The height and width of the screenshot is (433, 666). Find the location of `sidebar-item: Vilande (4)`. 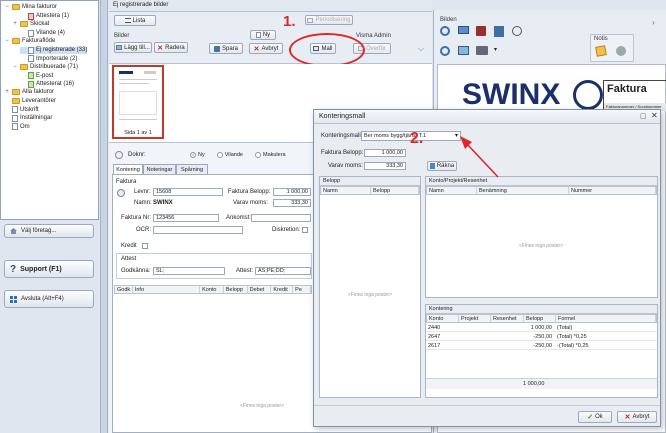

sidebar-item: Vilande (4) is located at coordinates (42, 33).